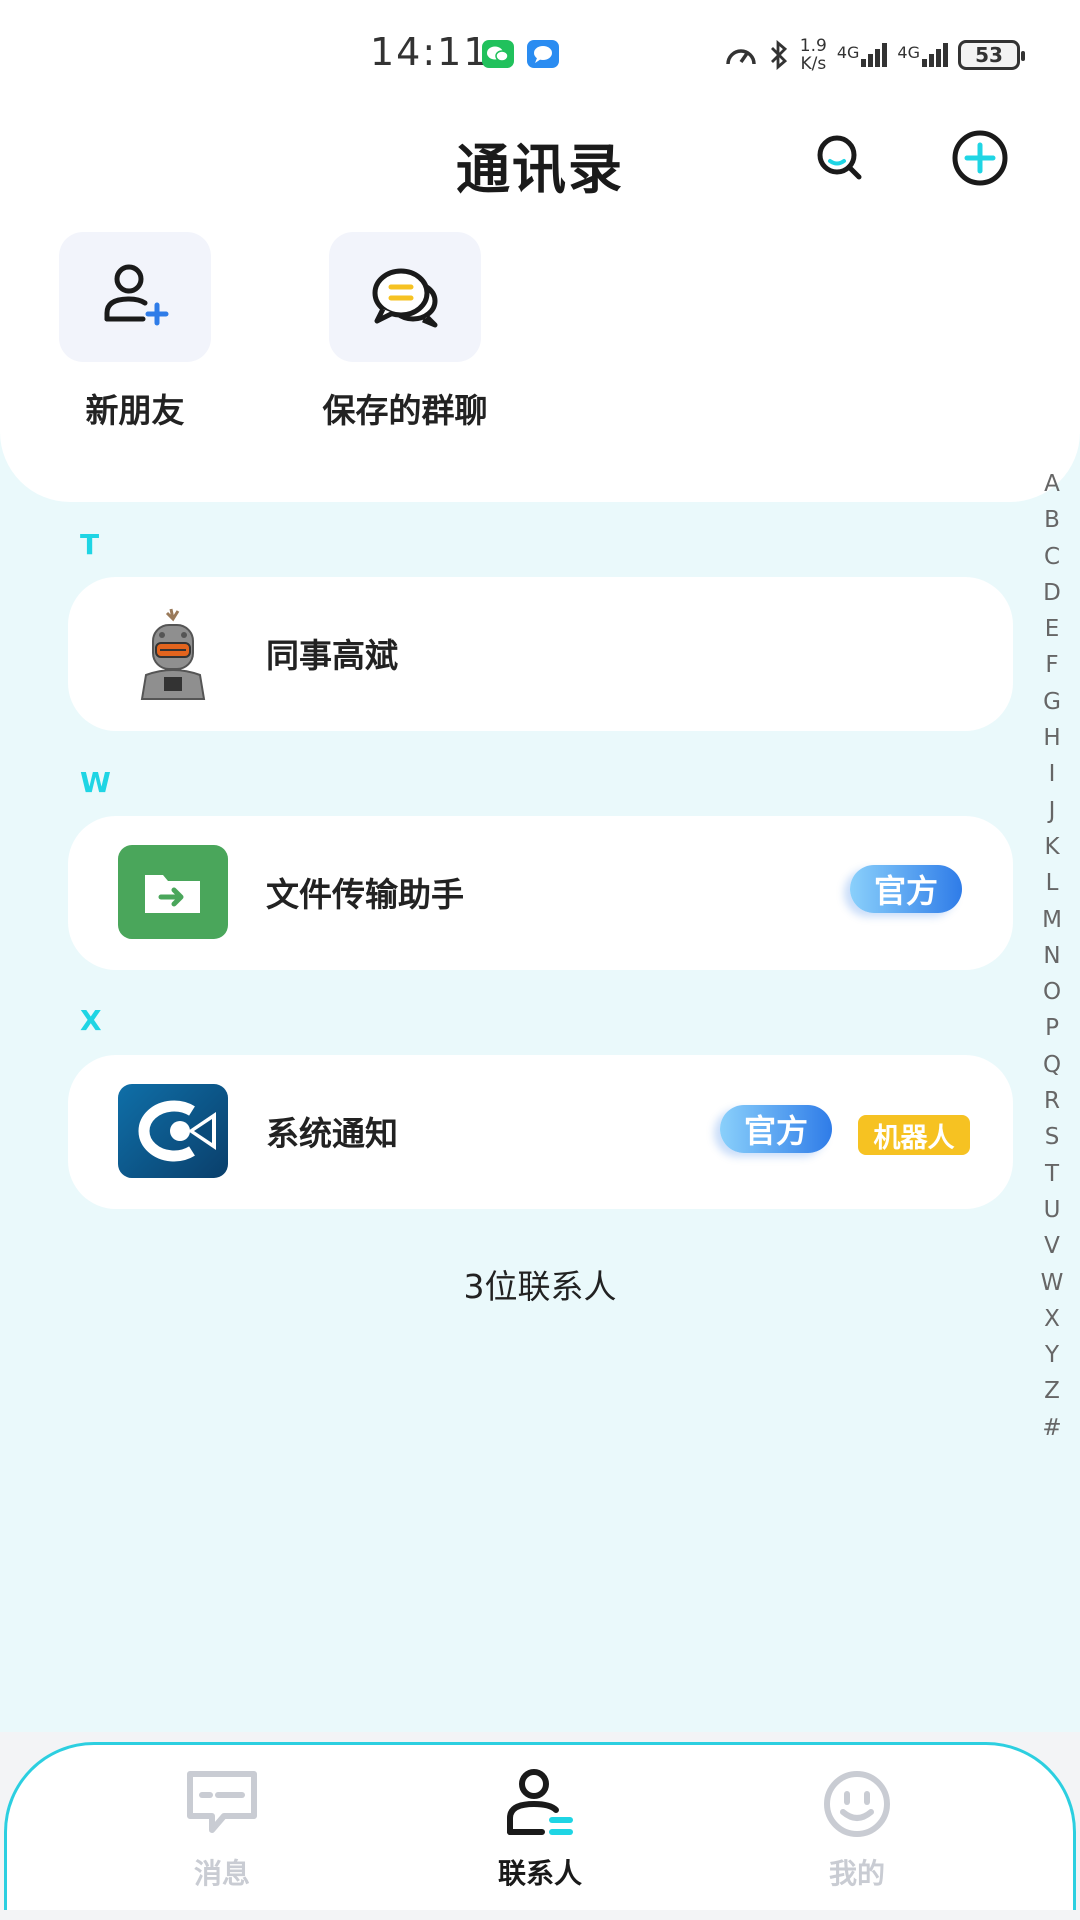 This screenshot has width=1080, height=1920. Describe the element at coordinates (539, 1873) in the screenshot. I see `tab-label: 联系人` at that location.